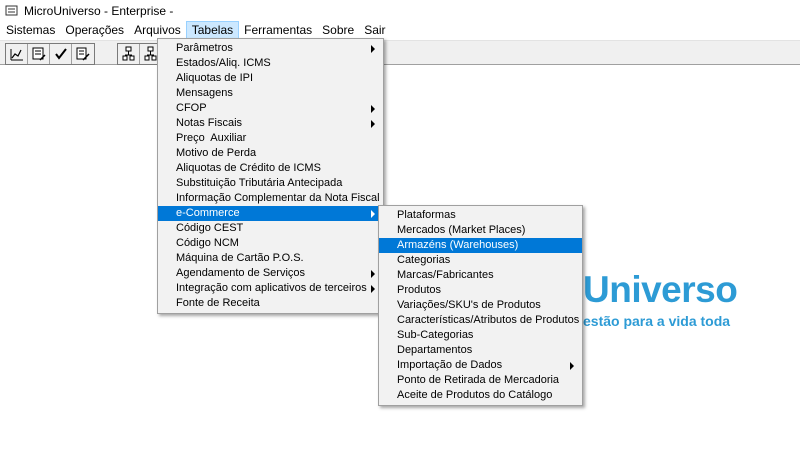 The height and width of the screenshot is (455, 800). What do you see at coordinates (270, 213) in the screenshot?
I see `menu-item-e-commerce: e-Commerce` at bounding box center [270, 213].